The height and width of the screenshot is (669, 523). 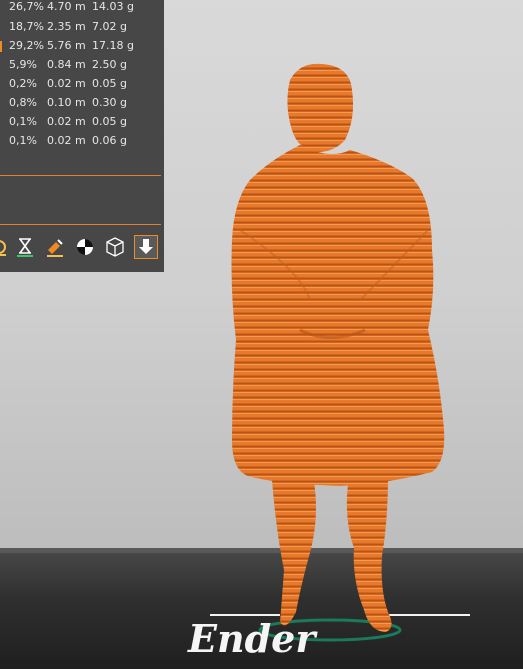 I want to click on stat-row: 5,9% 0.84 m 2.50 g, so click(x=82, y=65).